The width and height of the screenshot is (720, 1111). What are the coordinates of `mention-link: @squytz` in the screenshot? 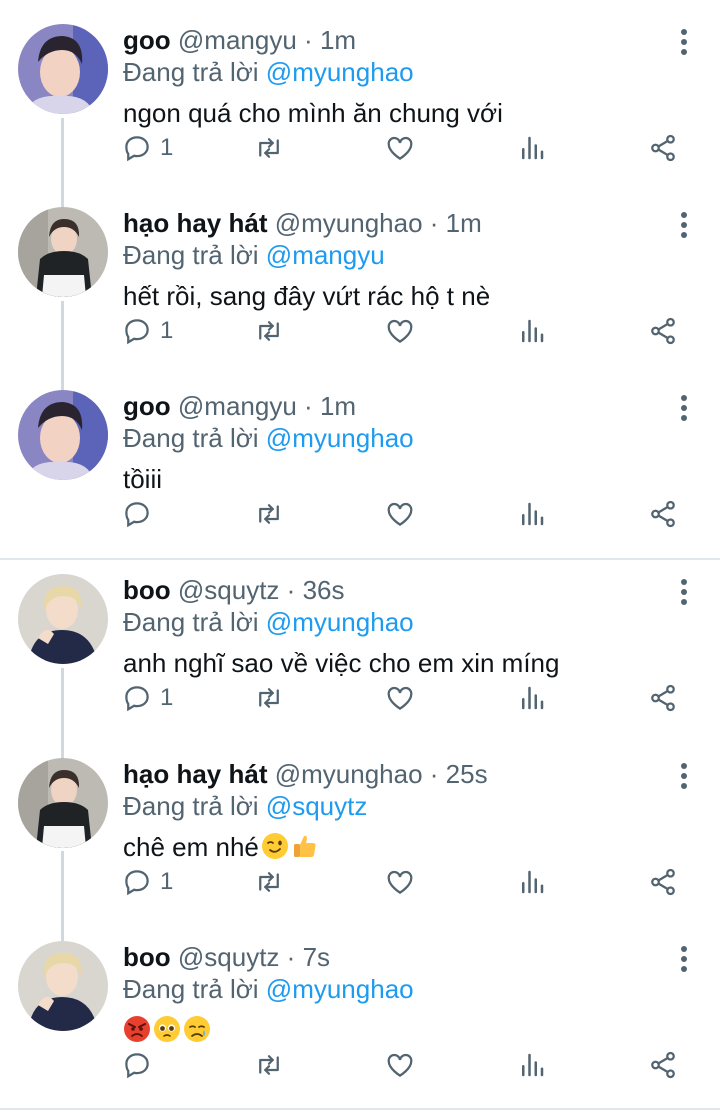 It's located at (317, 806).